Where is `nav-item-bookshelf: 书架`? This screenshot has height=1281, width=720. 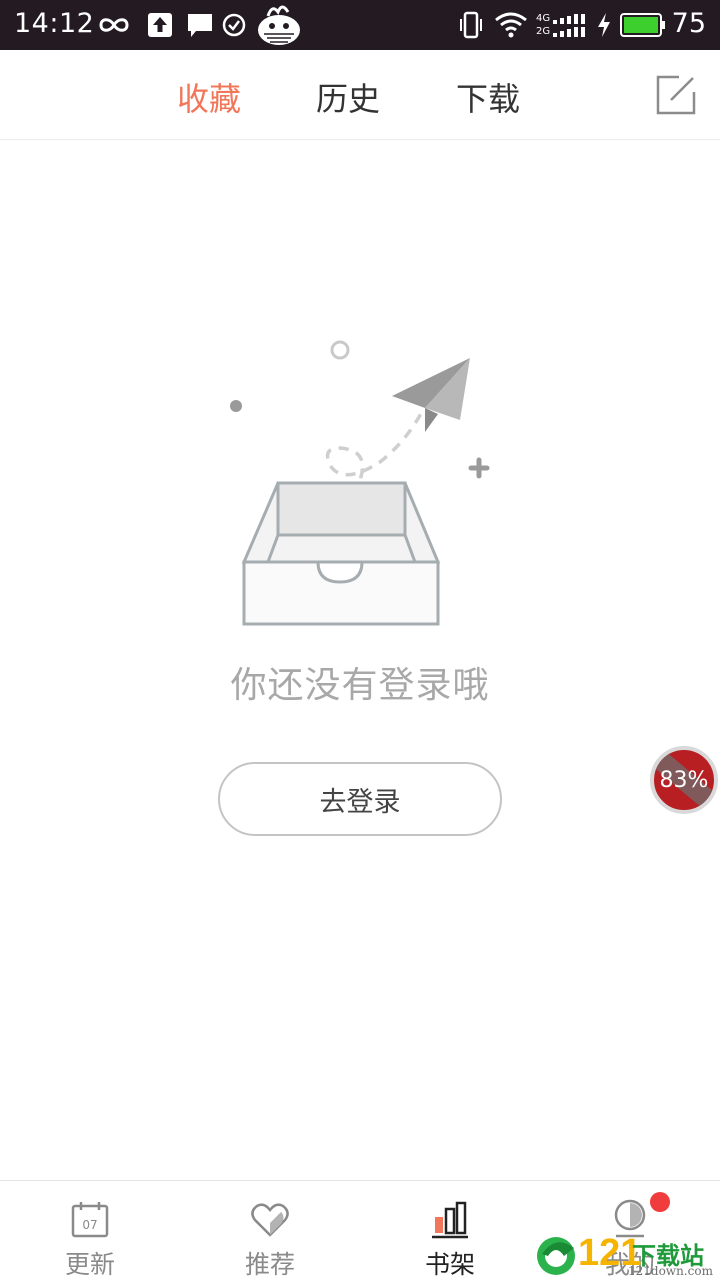
nav-item-bookshelf: 书架 is located at coordinates (450, 1231).